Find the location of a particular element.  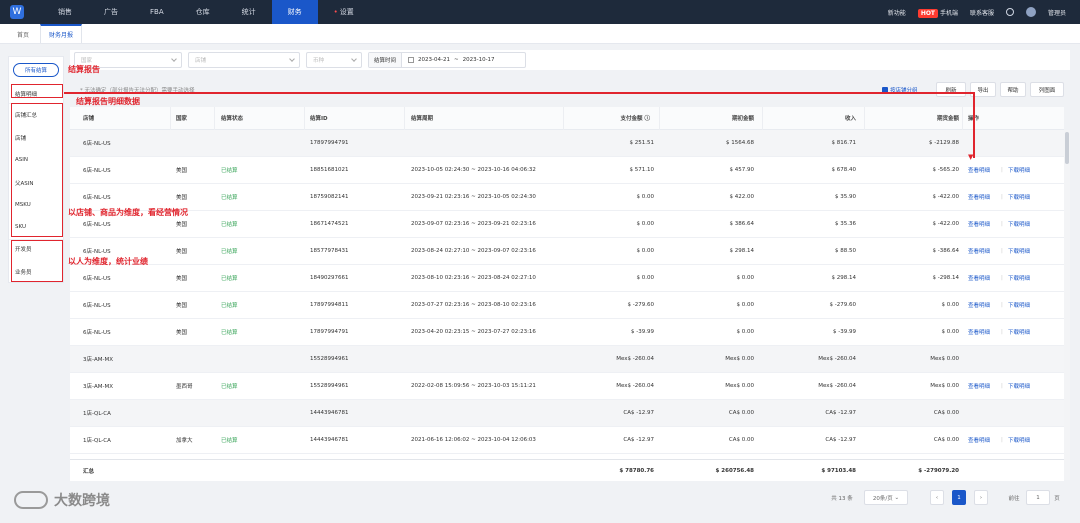

column-divider is located at coordinates (170, 118).